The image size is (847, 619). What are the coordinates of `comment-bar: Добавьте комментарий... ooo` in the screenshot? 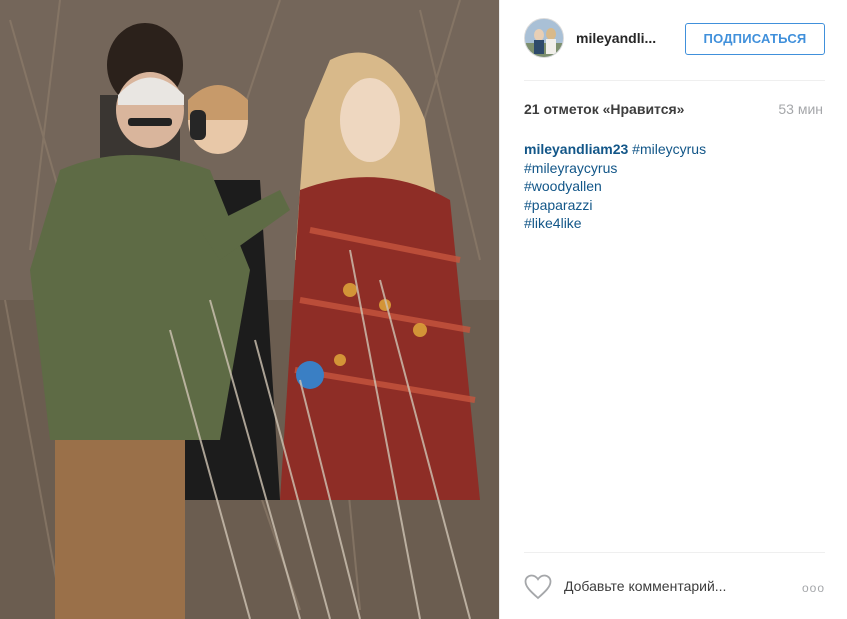 It's located at (674, 587).